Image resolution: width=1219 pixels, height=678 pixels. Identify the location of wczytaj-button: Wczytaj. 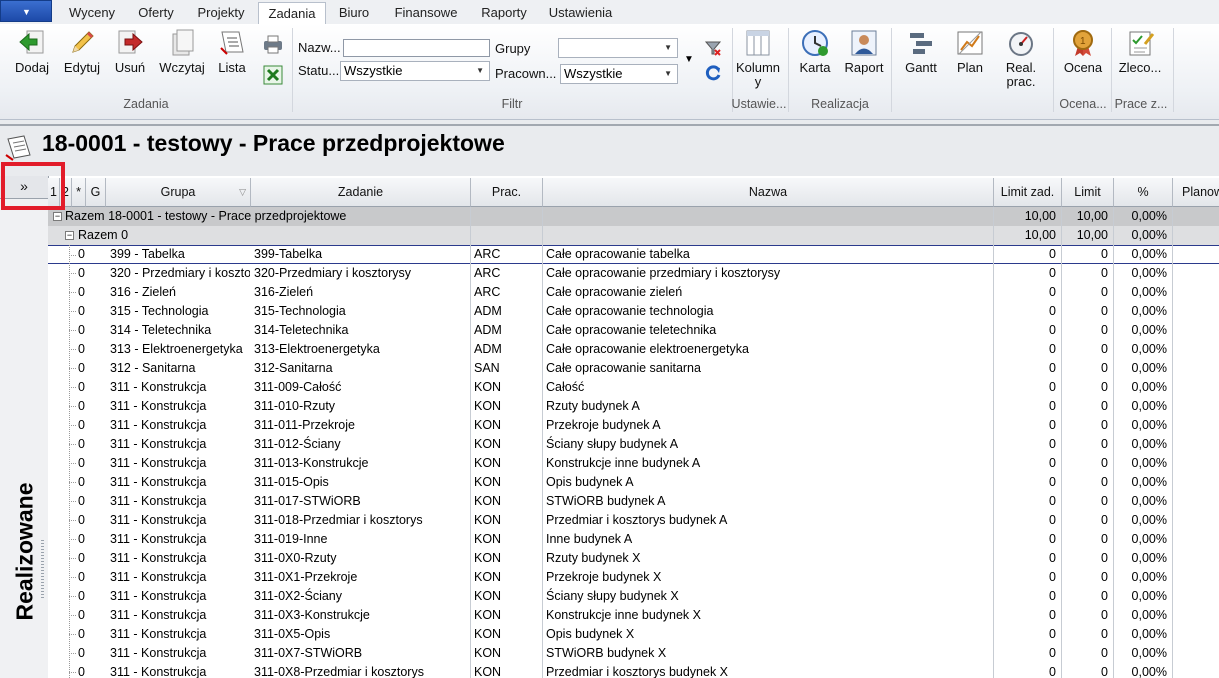
(182, 51).